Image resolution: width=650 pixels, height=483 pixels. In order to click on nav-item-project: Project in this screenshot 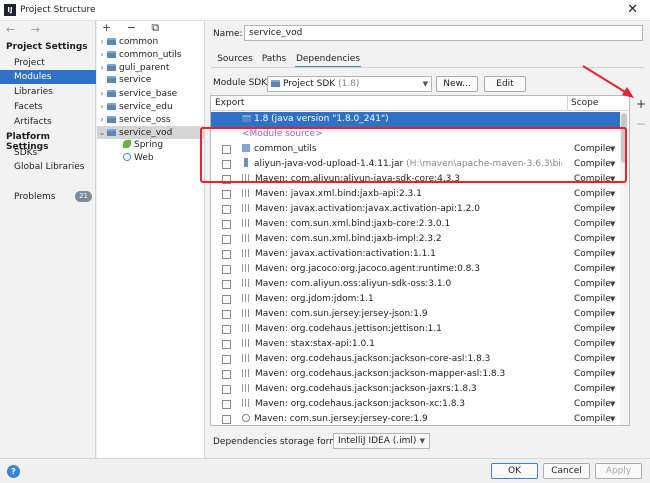, I will do `click(48, 63)`.